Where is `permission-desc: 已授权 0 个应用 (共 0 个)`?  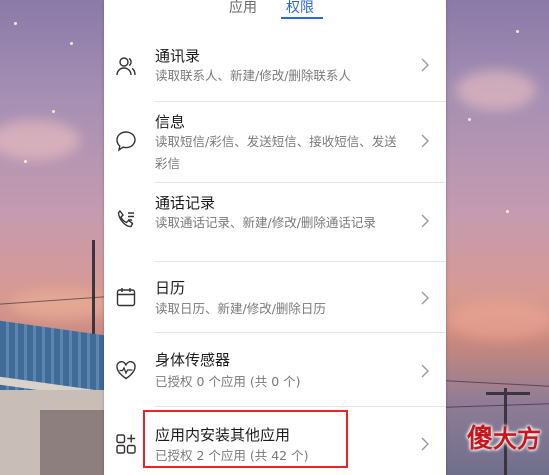 permission-desc: 已授权 0 个应用 (共 0 个) is located at coordinates (228, 381).